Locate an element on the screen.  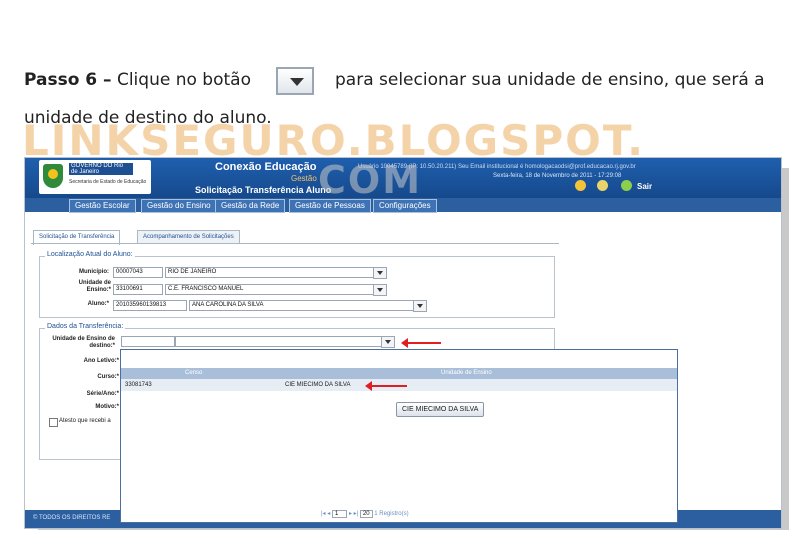
column-unidade: Unidade de Ensino is located at coordinates (466, 373).